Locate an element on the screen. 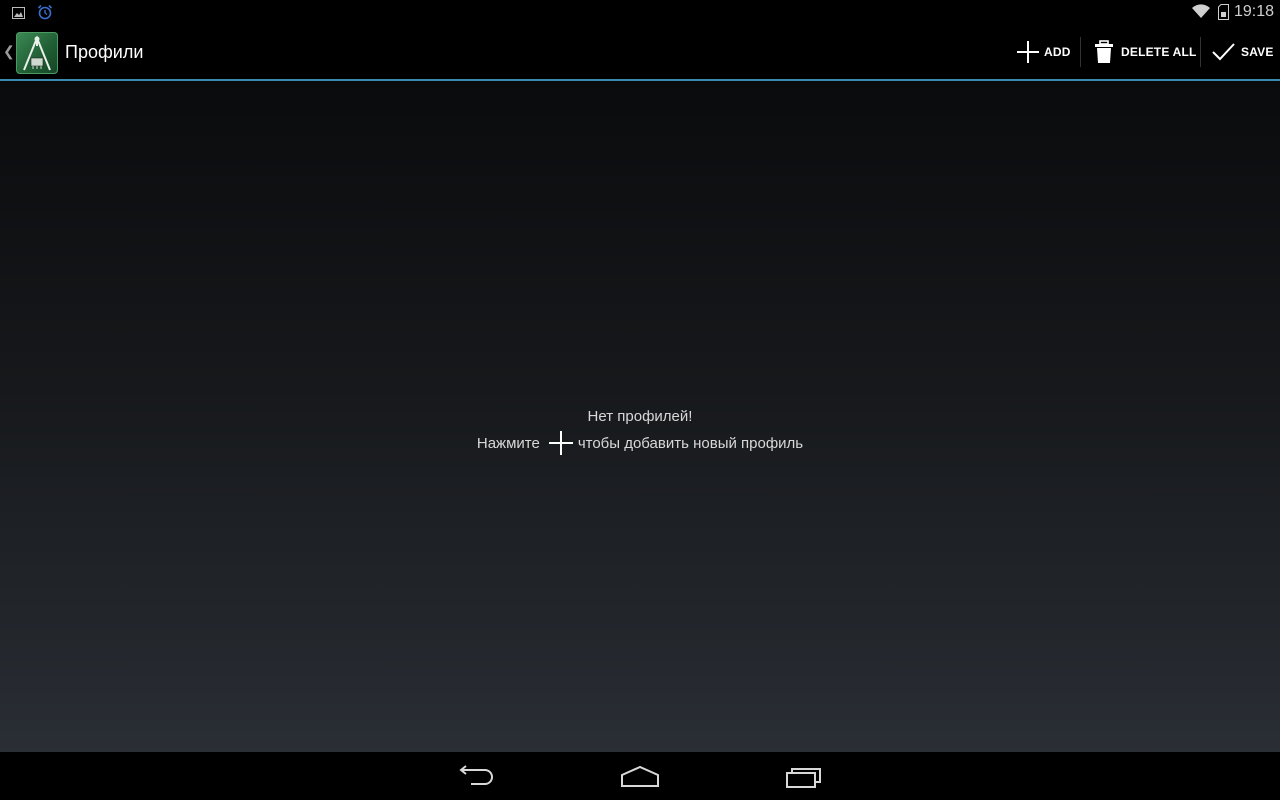  delete-all-label: DELETE ALL is located at coordinates (1159, 52).